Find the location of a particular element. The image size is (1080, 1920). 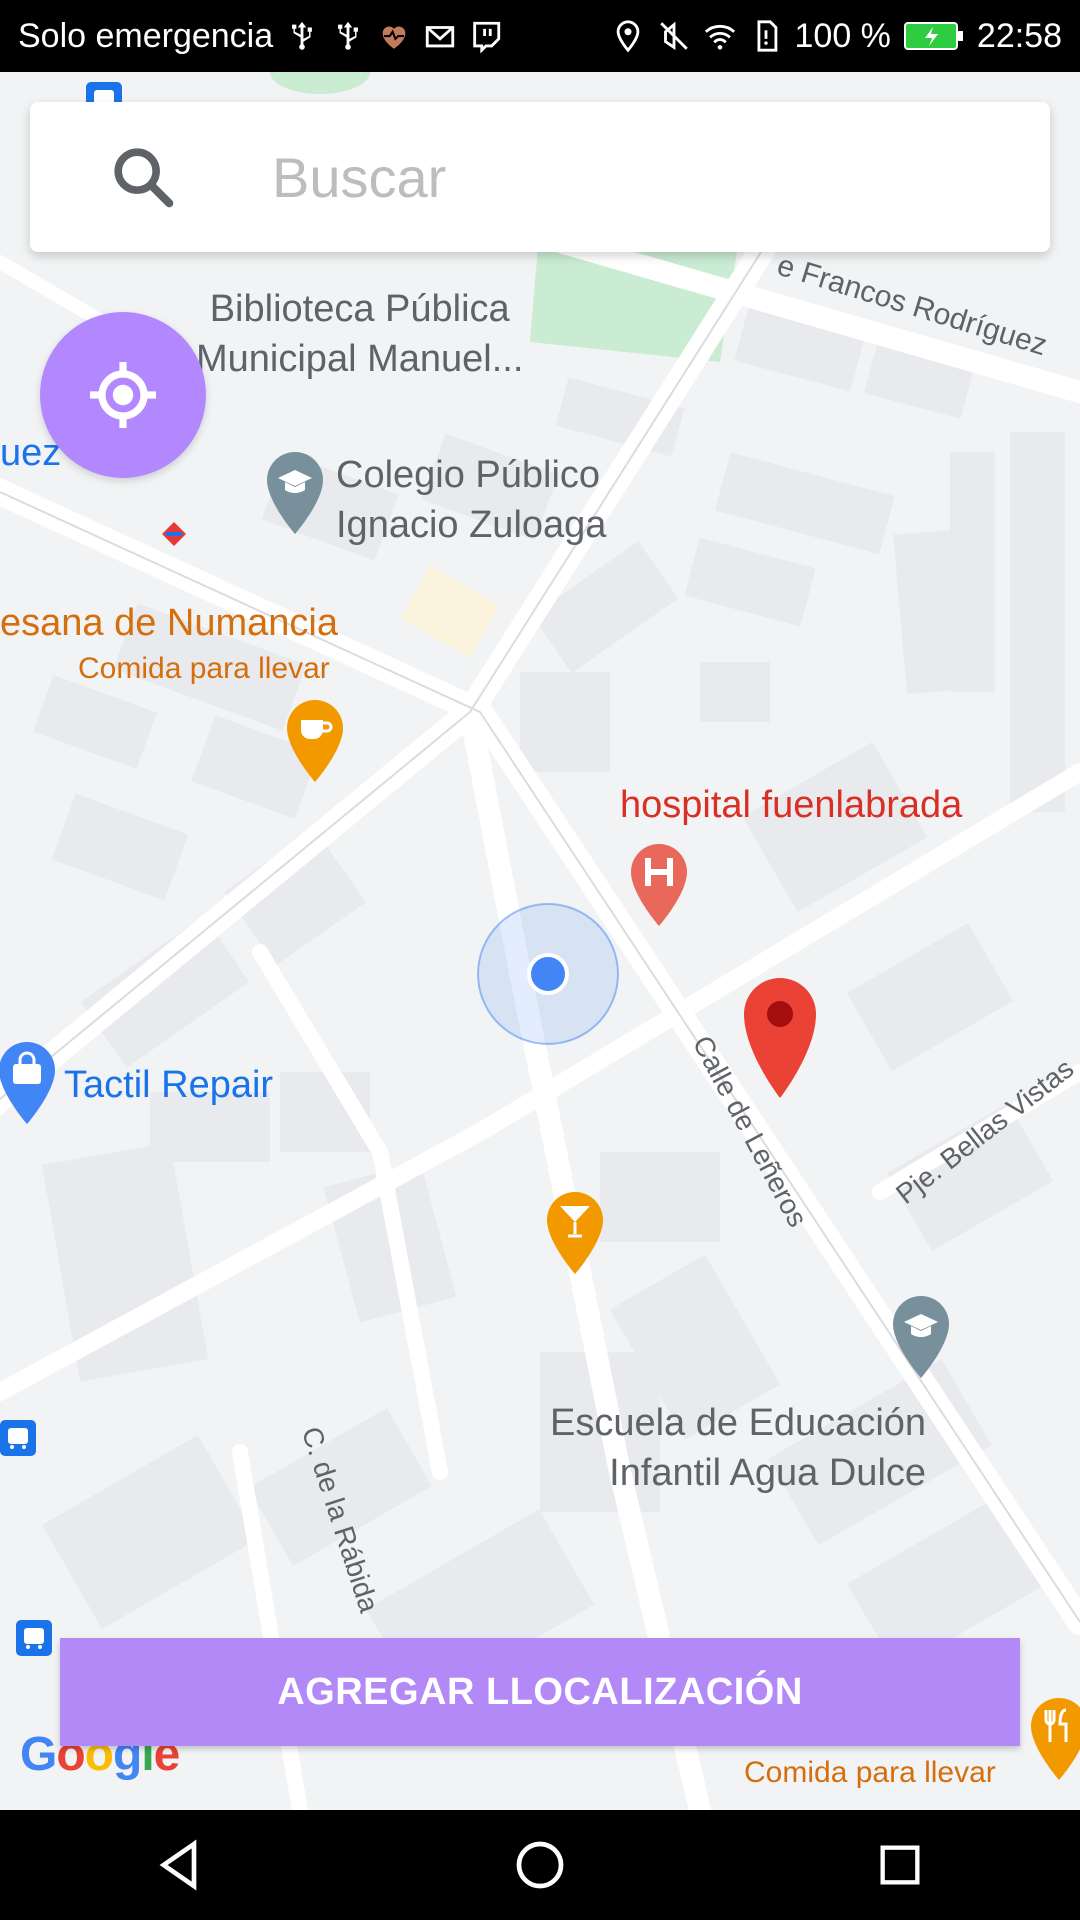

poi-label-hospital: hospital fuenlabrada is located at coordinates (791, 805).